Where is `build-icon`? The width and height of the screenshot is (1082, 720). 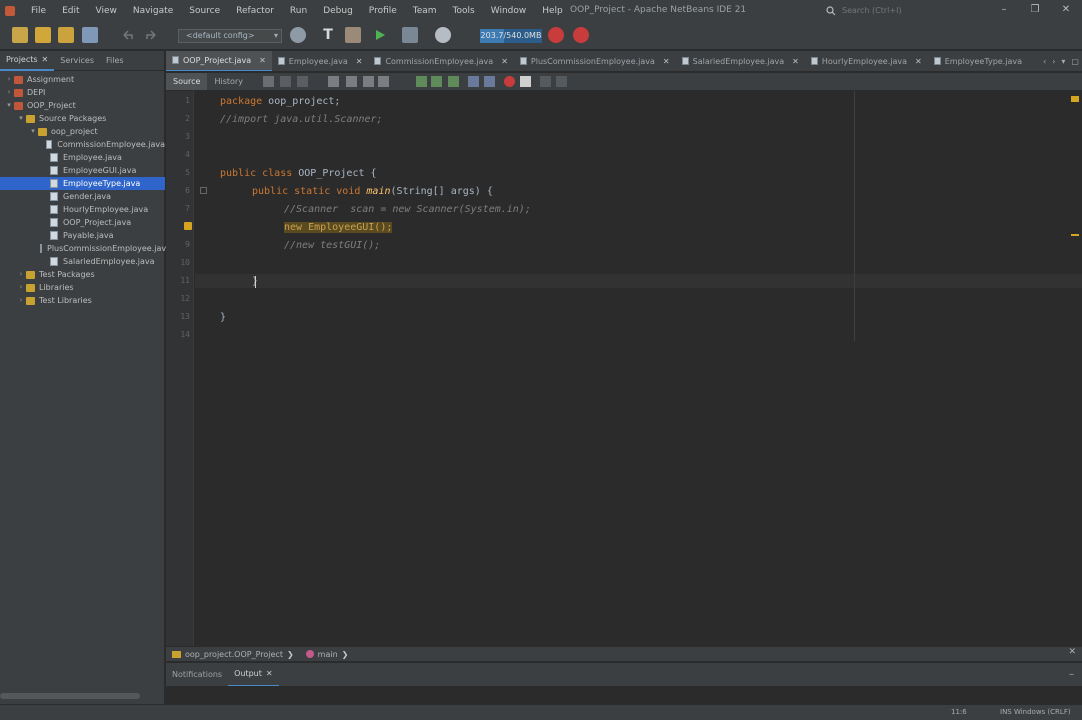
build-icon is located at coordinates (353, 35).